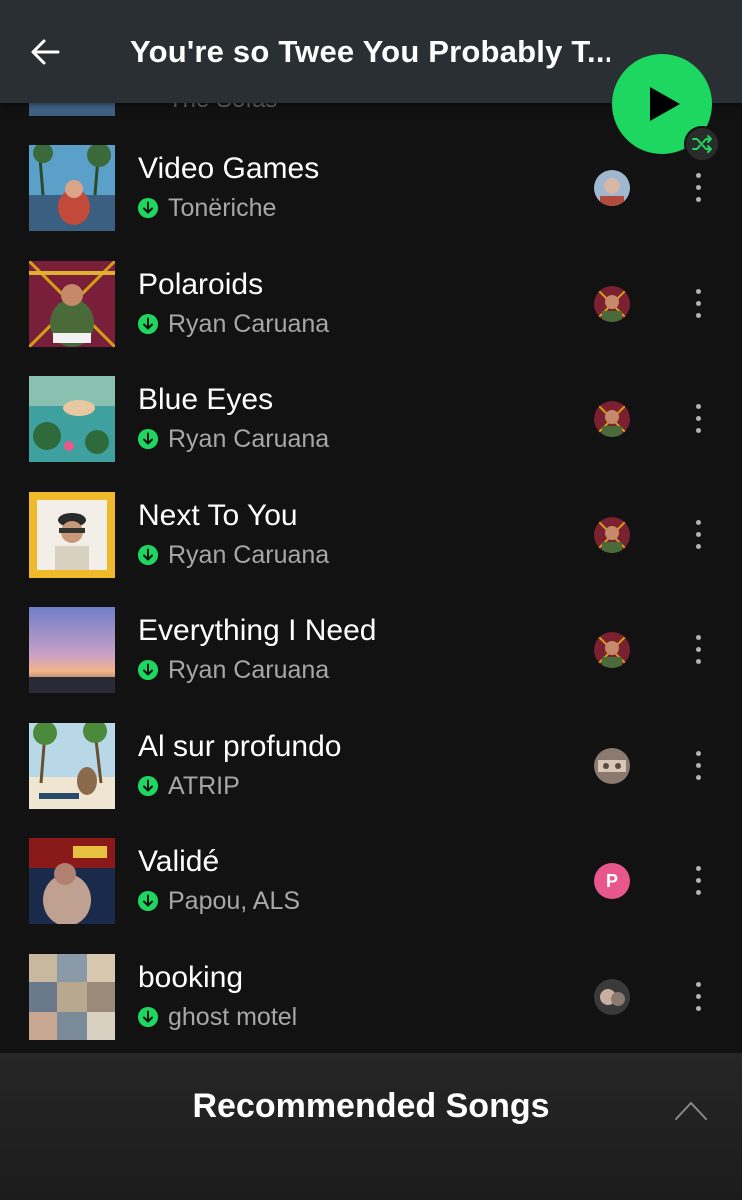 This screenshot has height=1200, width=742. I want to click on track-title: Video Games, so click(229, 168).